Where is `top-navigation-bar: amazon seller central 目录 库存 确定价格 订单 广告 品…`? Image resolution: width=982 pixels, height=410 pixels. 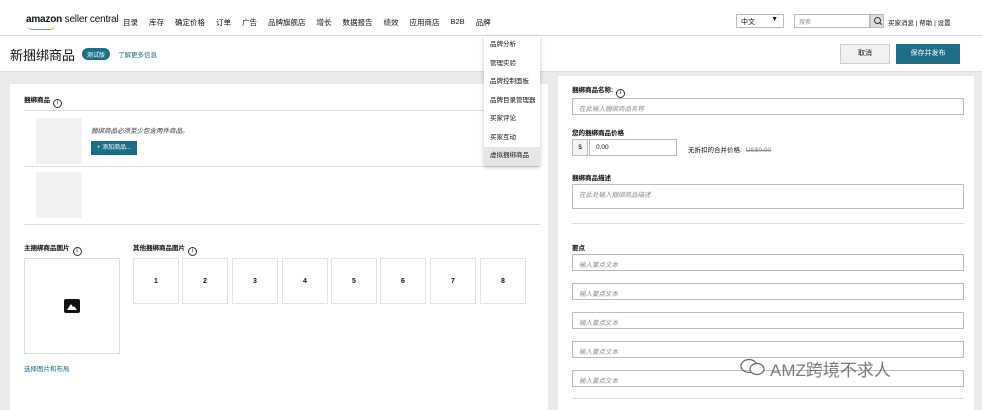
top-navigation-bar: amazon seller central 目录 库存 确定价格 订单 广告 品… is located at coordinates (491, 18).